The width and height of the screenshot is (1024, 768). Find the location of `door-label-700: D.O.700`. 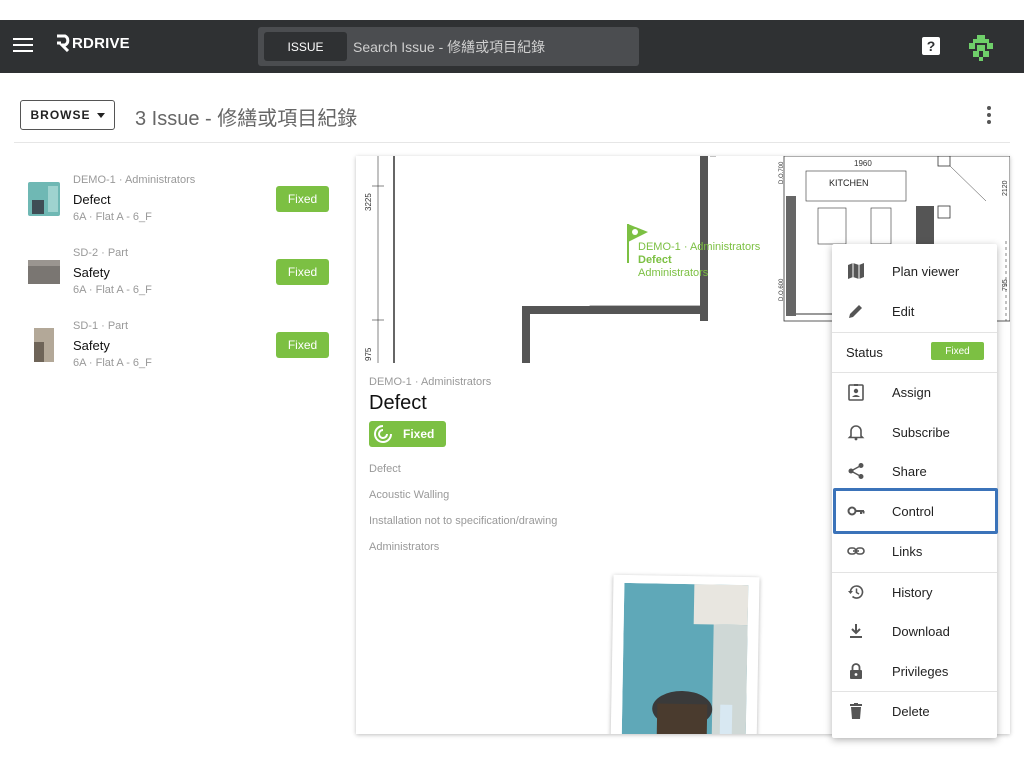

door-label-700: D.O.700 is located at coordinates (782, 172).